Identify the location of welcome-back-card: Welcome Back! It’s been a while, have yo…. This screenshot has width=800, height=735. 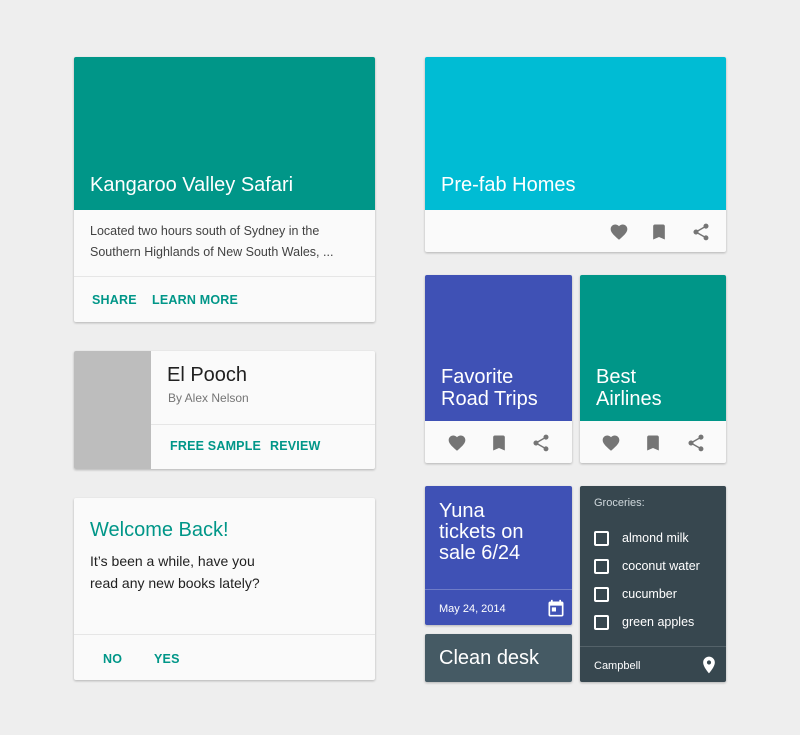
(224, 589).